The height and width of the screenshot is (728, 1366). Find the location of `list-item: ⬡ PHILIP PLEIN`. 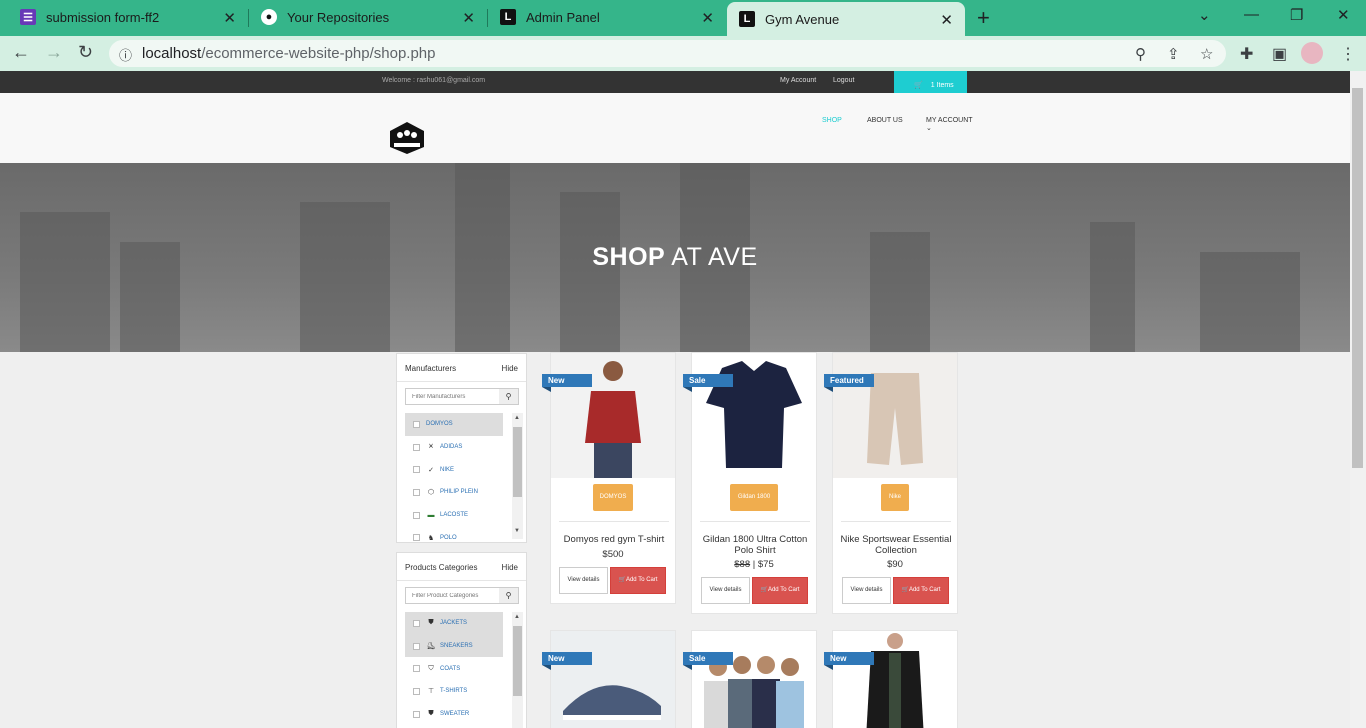

list-item: ⬡ PHILIP PLEIN is located at coordinates (454, 492).